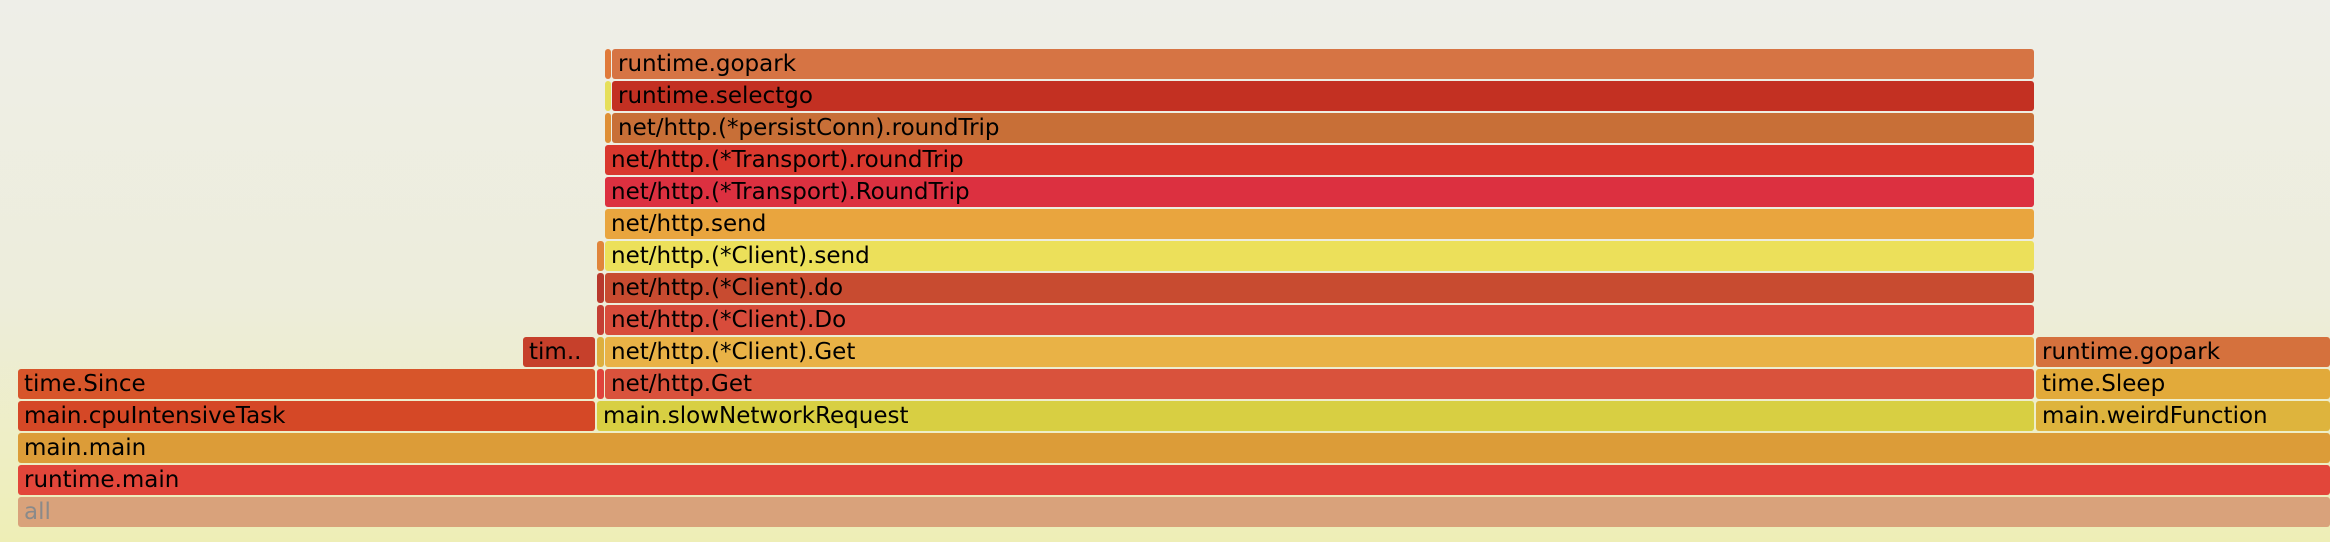 The image size is (2330, 542). Describe the element at coordinates (555, 352) in the screenshot. I see `flame-frame-label: tim..` at that location.